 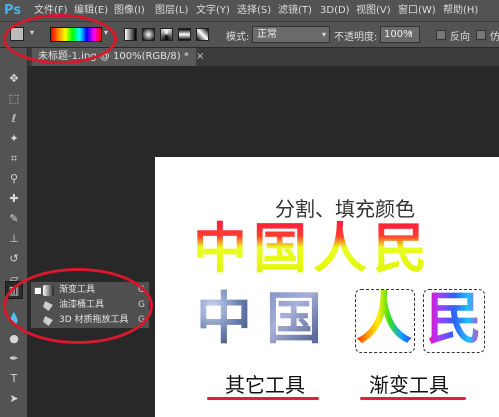 What do you see at coordinates (14, 139) in the screenshot?
I see `magic-wand-tool-icon: ✦` at bounding box center [14, 139].